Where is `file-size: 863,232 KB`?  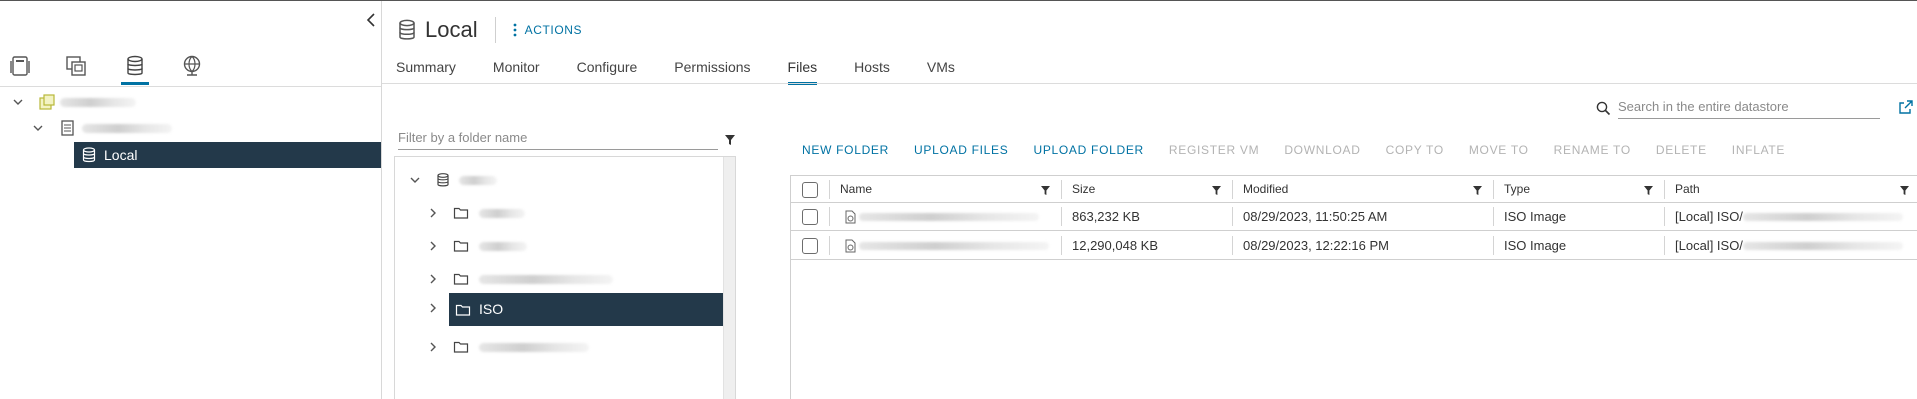 file-size: 863,232 KB is located at coordinates (1106, 216).